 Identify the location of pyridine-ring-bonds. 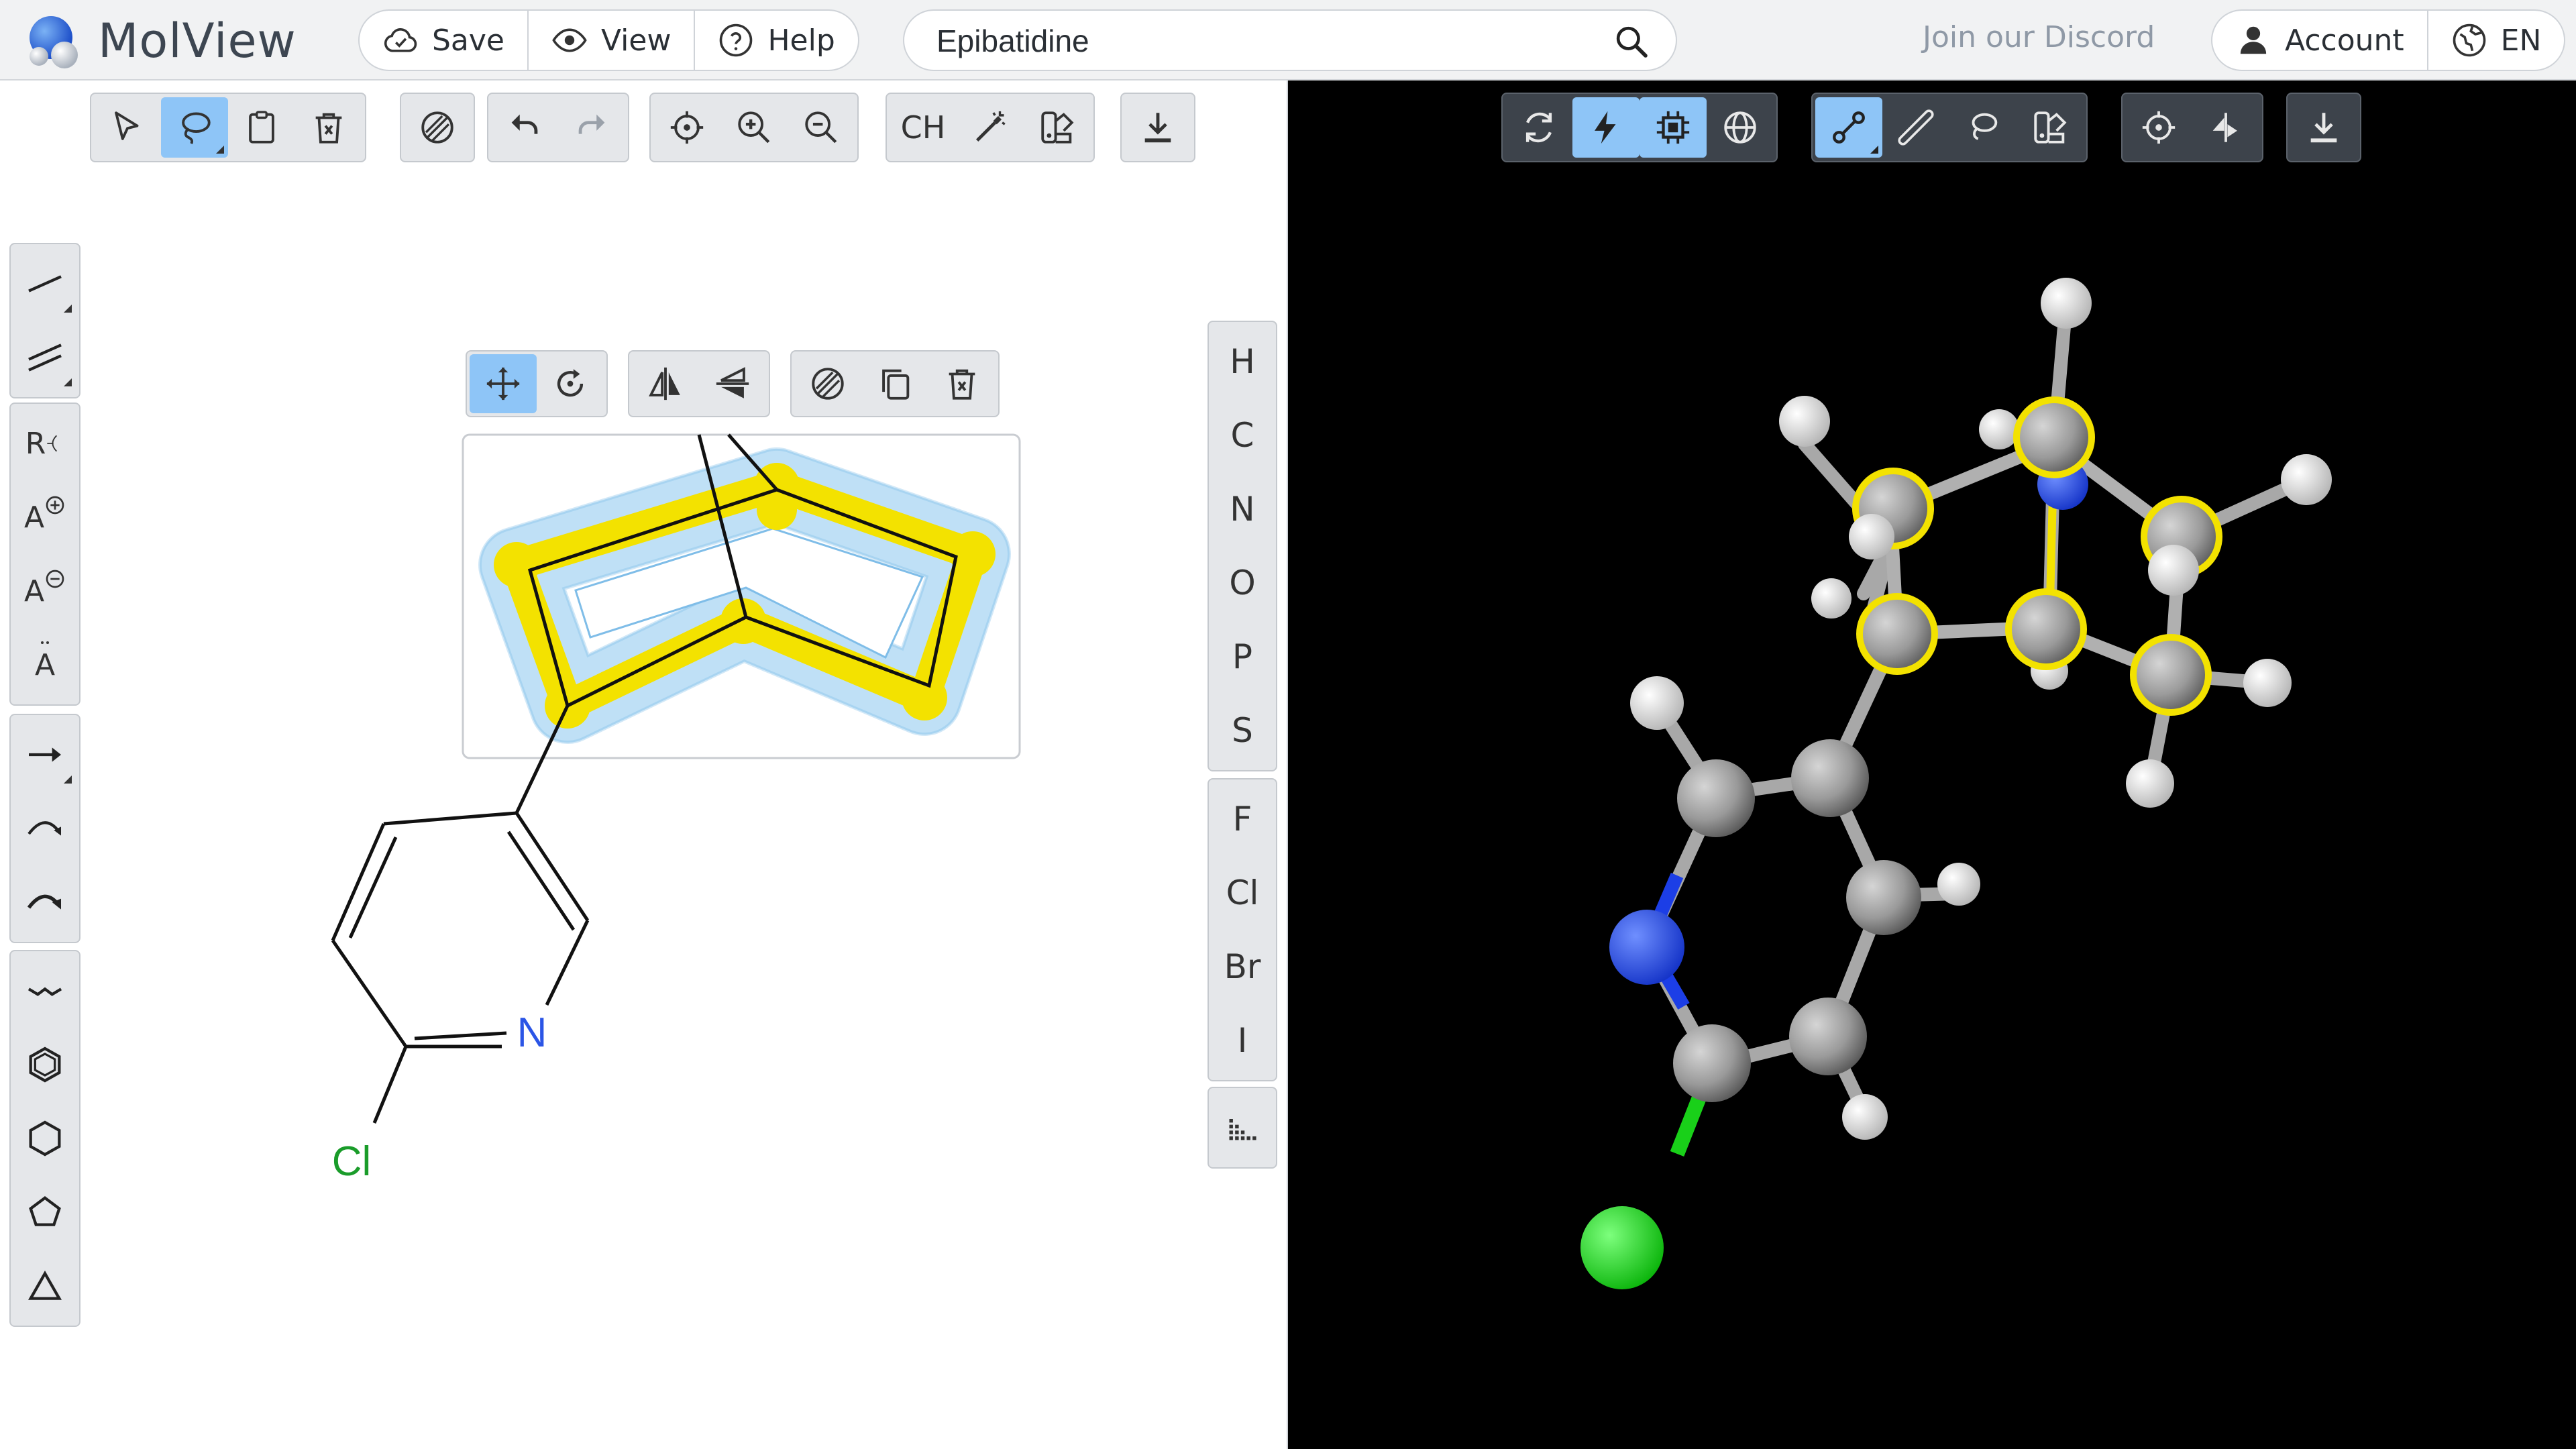
(460, 967).